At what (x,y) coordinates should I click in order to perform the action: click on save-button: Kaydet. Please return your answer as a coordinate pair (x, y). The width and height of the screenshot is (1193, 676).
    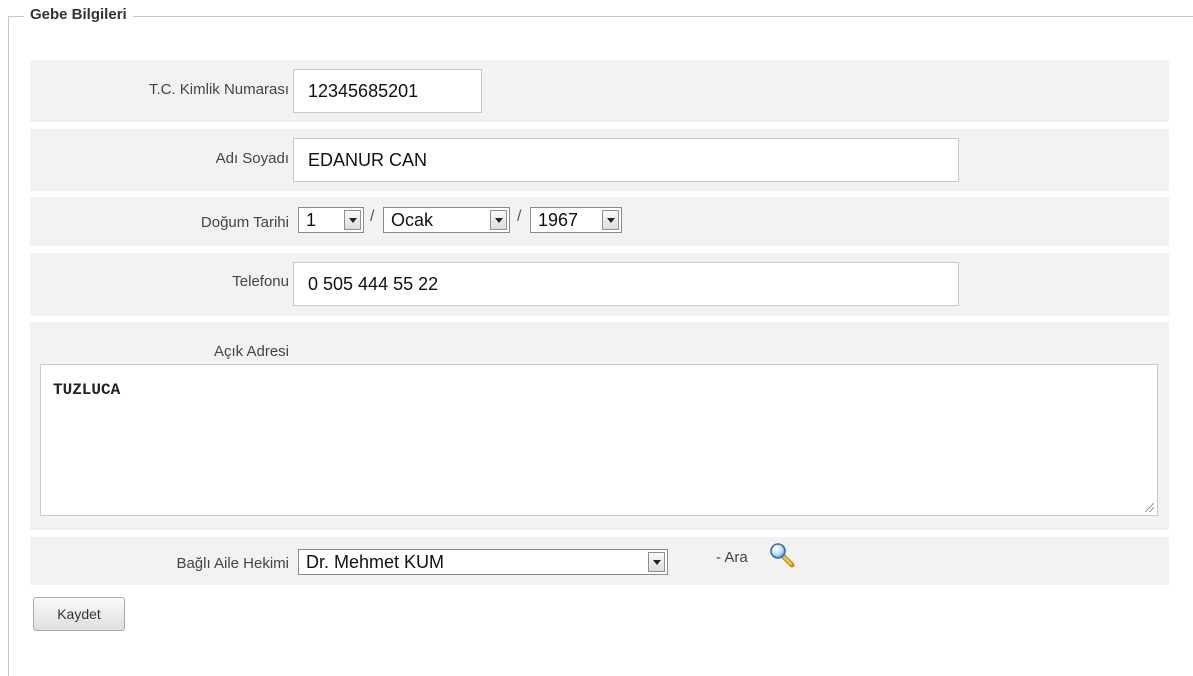
    Looking at the image, I should click on (79, 614).